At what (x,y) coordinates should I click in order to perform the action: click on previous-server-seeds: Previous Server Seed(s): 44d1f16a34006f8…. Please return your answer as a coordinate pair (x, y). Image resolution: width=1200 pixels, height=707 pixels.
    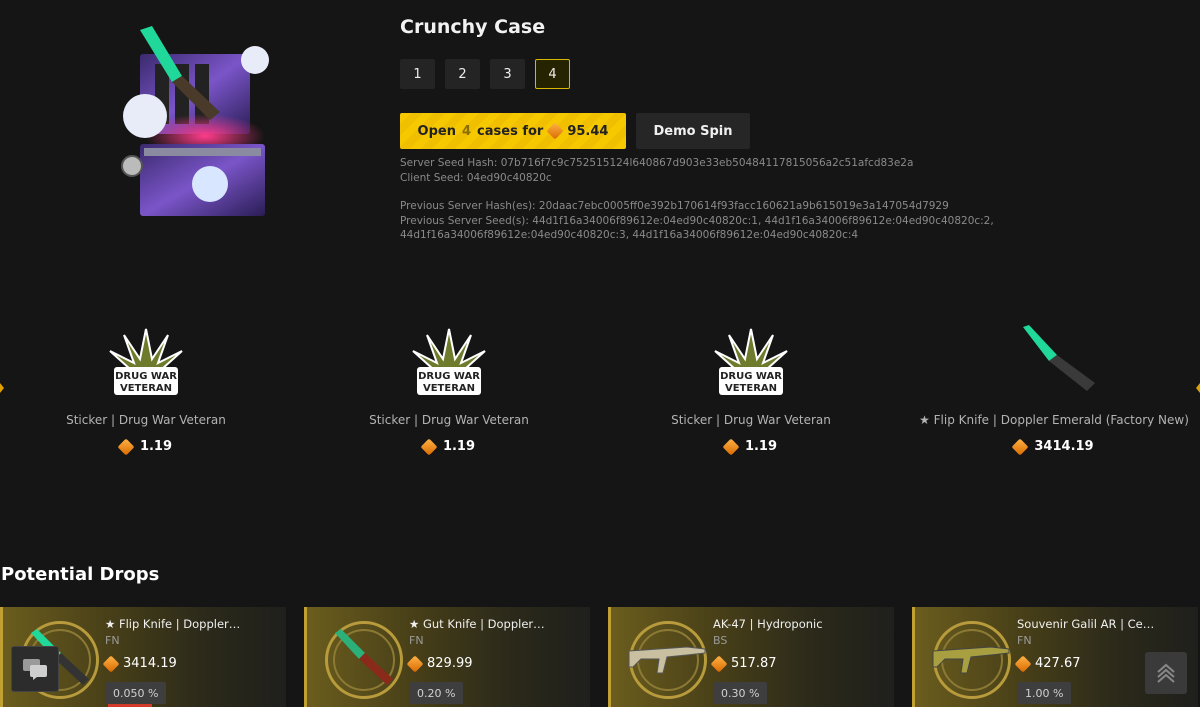
    Looking at the image, I should click on (697, 228).